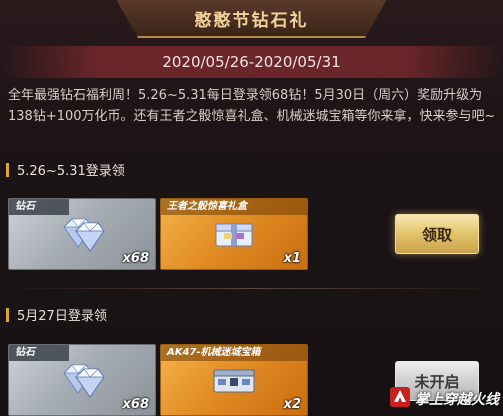 Image resolution: width=503 pixels, height=416 pixels. I want to click on section-divider, so click(251, 288).